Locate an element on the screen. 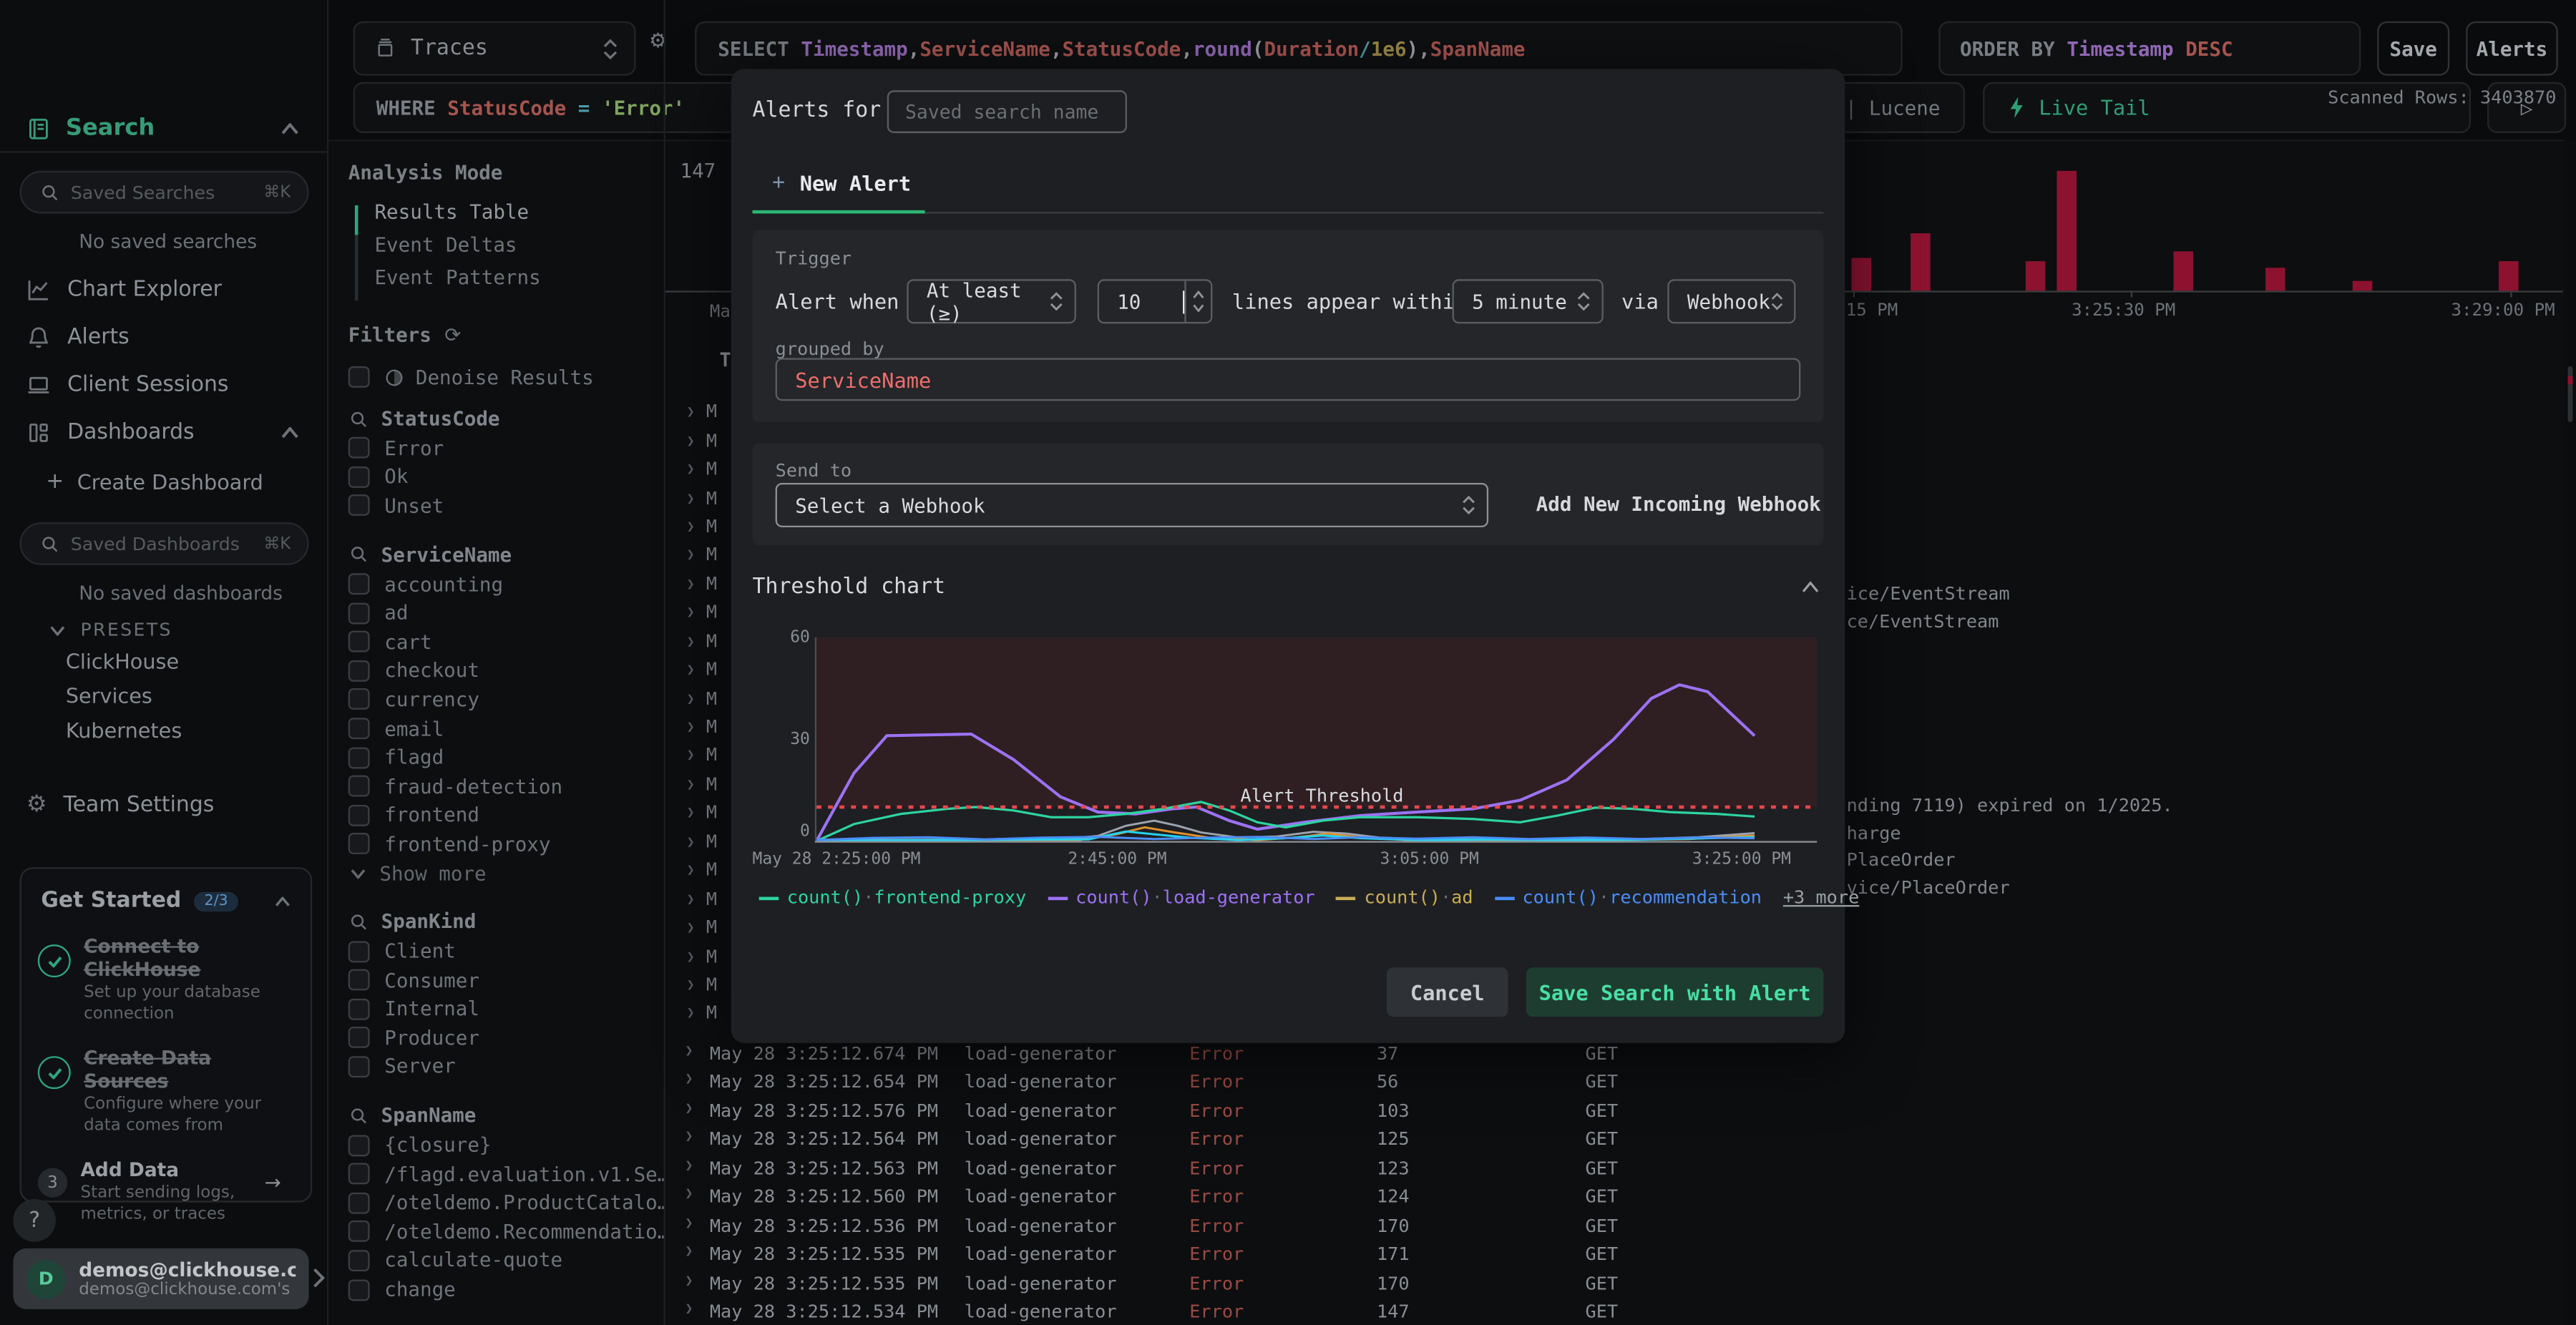  preset-kubernetes: Kubernetes is located at coordinates (124, 730).